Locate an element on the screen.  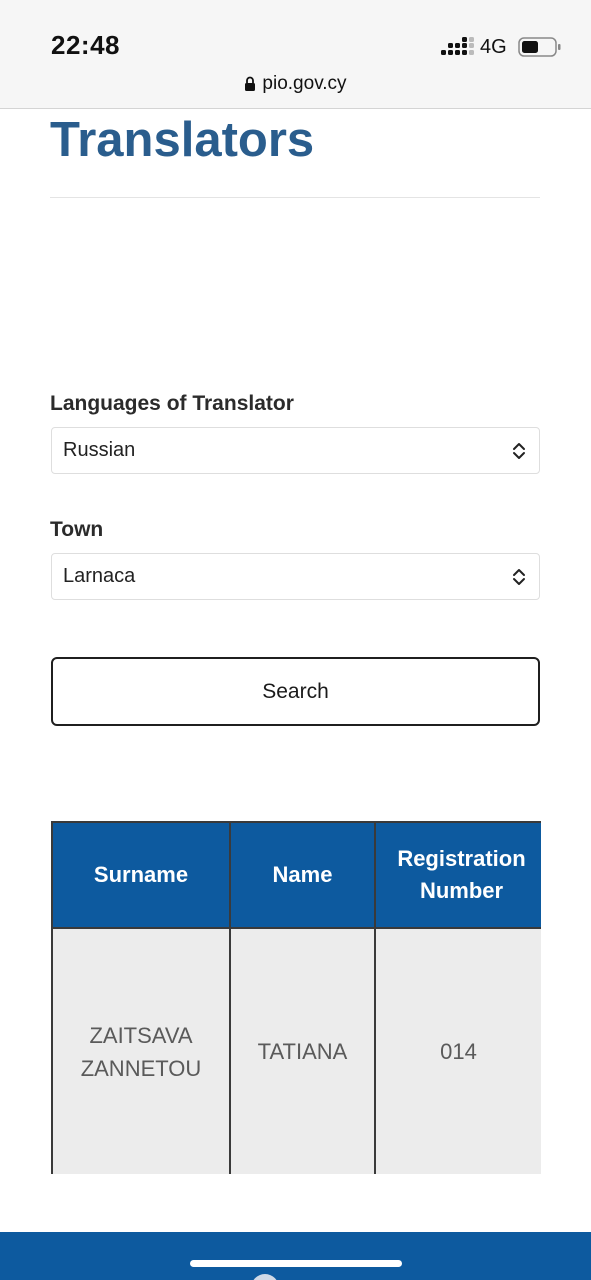
page-footer is located at coordinates (295, 1256).